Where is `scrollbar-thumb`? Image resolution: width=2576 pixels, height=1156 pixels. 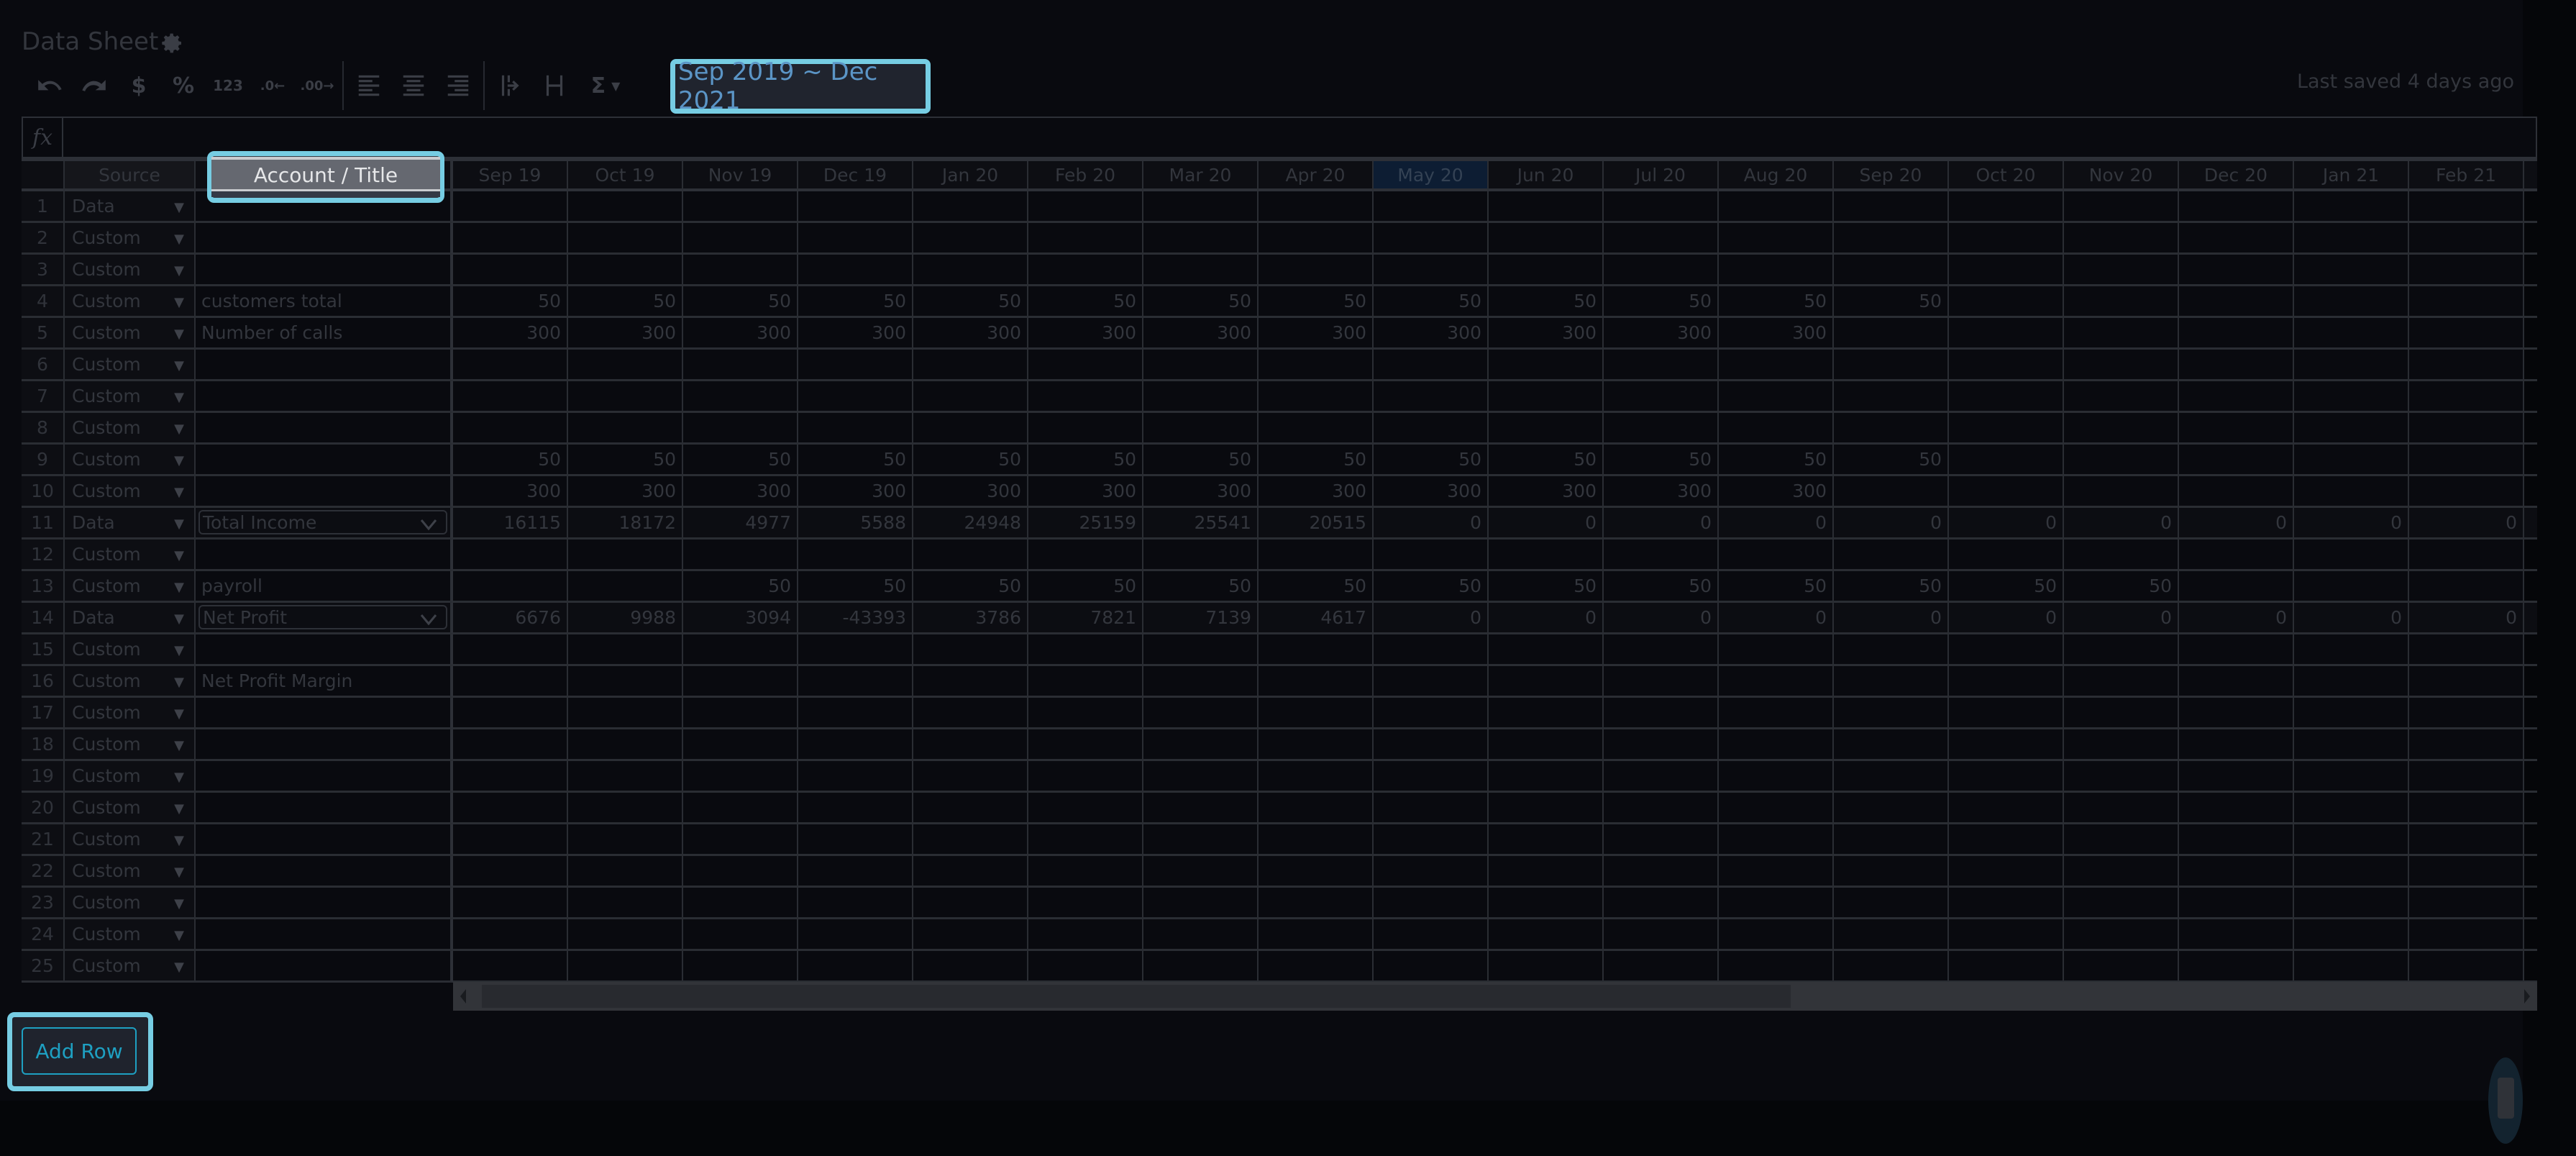 scrollbar-thumb is located at coordinates (1136, 996).